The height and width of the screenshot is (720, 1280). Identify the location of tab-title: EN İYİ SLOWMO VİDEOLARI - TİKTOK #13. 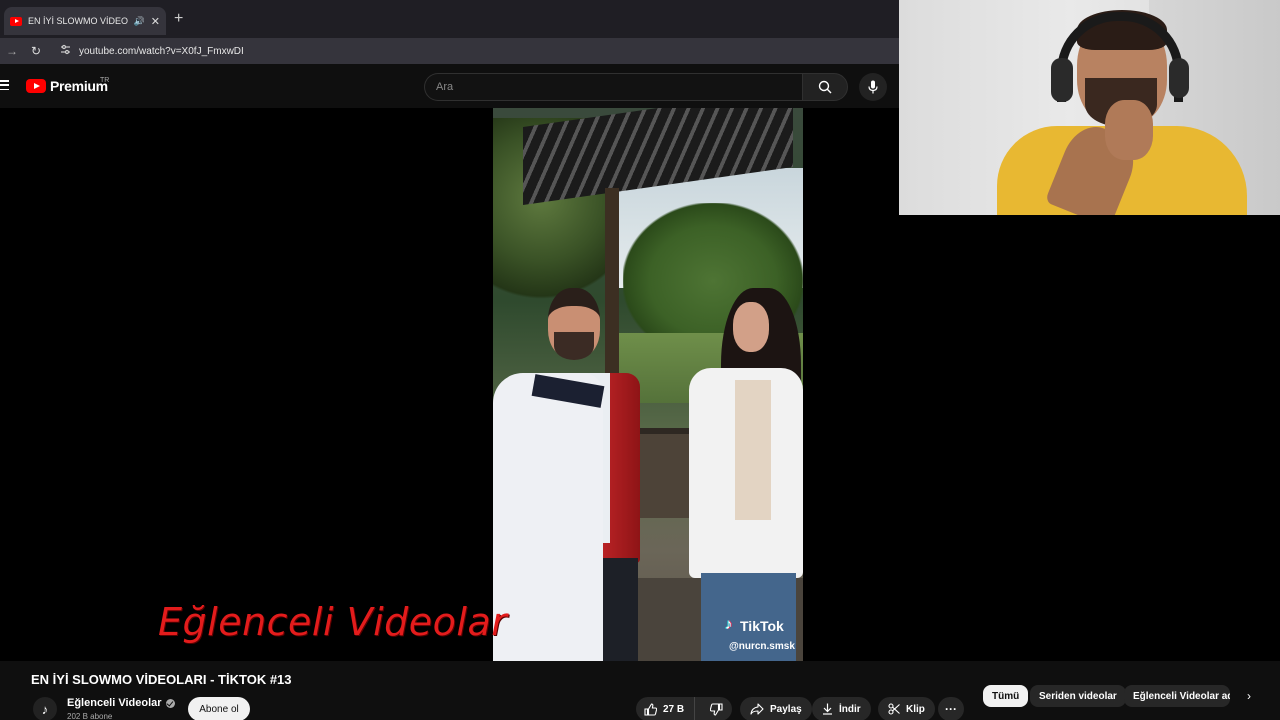
(78, 21).